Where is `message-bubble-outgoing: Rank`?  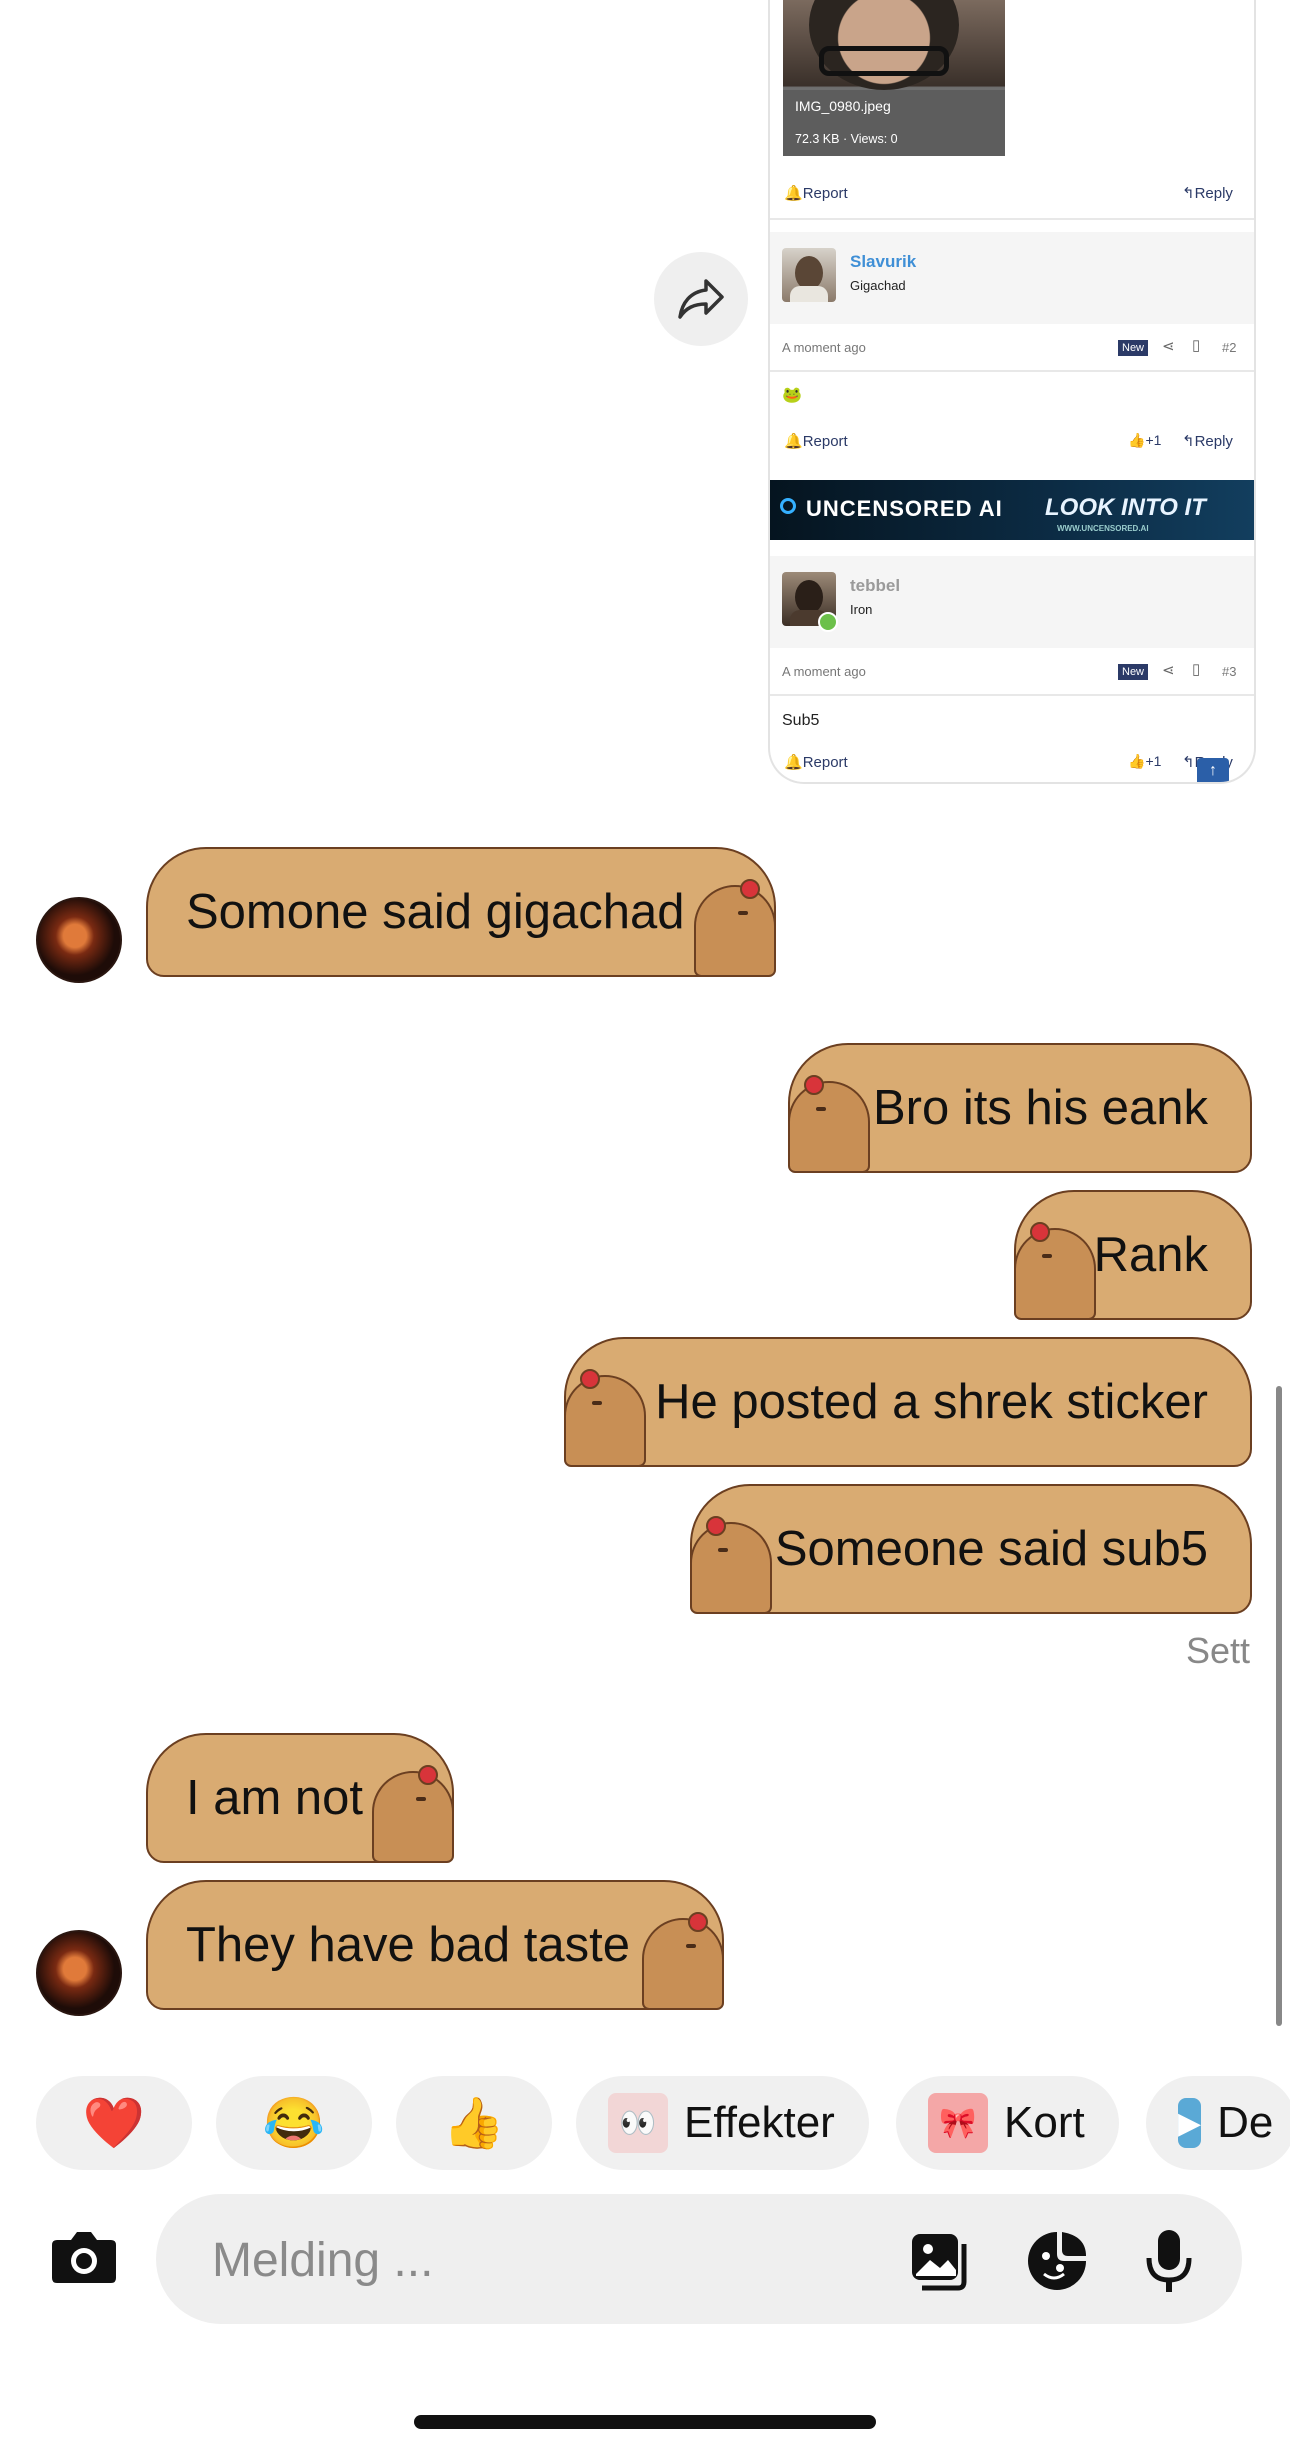 message-bubble-outgoing: Rank is located at coordinates (1133, 1255).